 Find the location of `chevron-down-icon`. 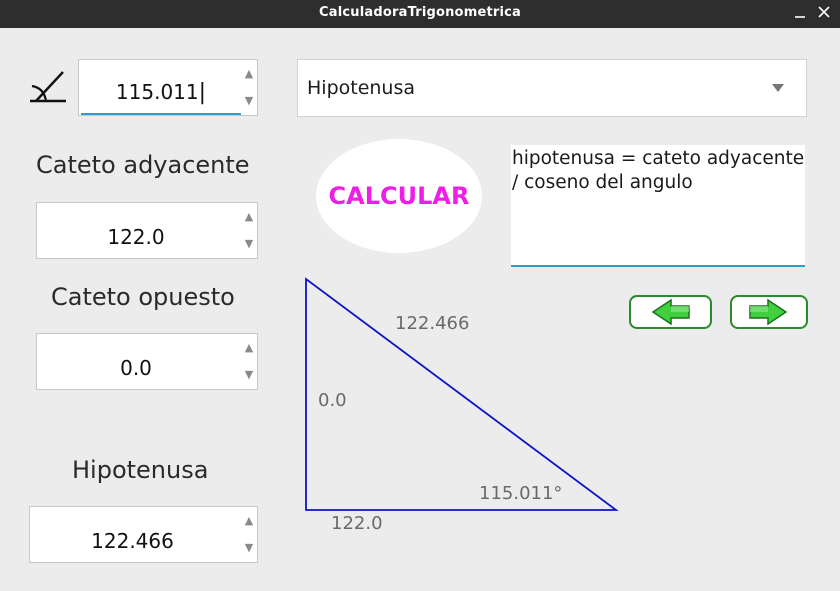

chevron-down-icon is located at coordinates (778, 88).